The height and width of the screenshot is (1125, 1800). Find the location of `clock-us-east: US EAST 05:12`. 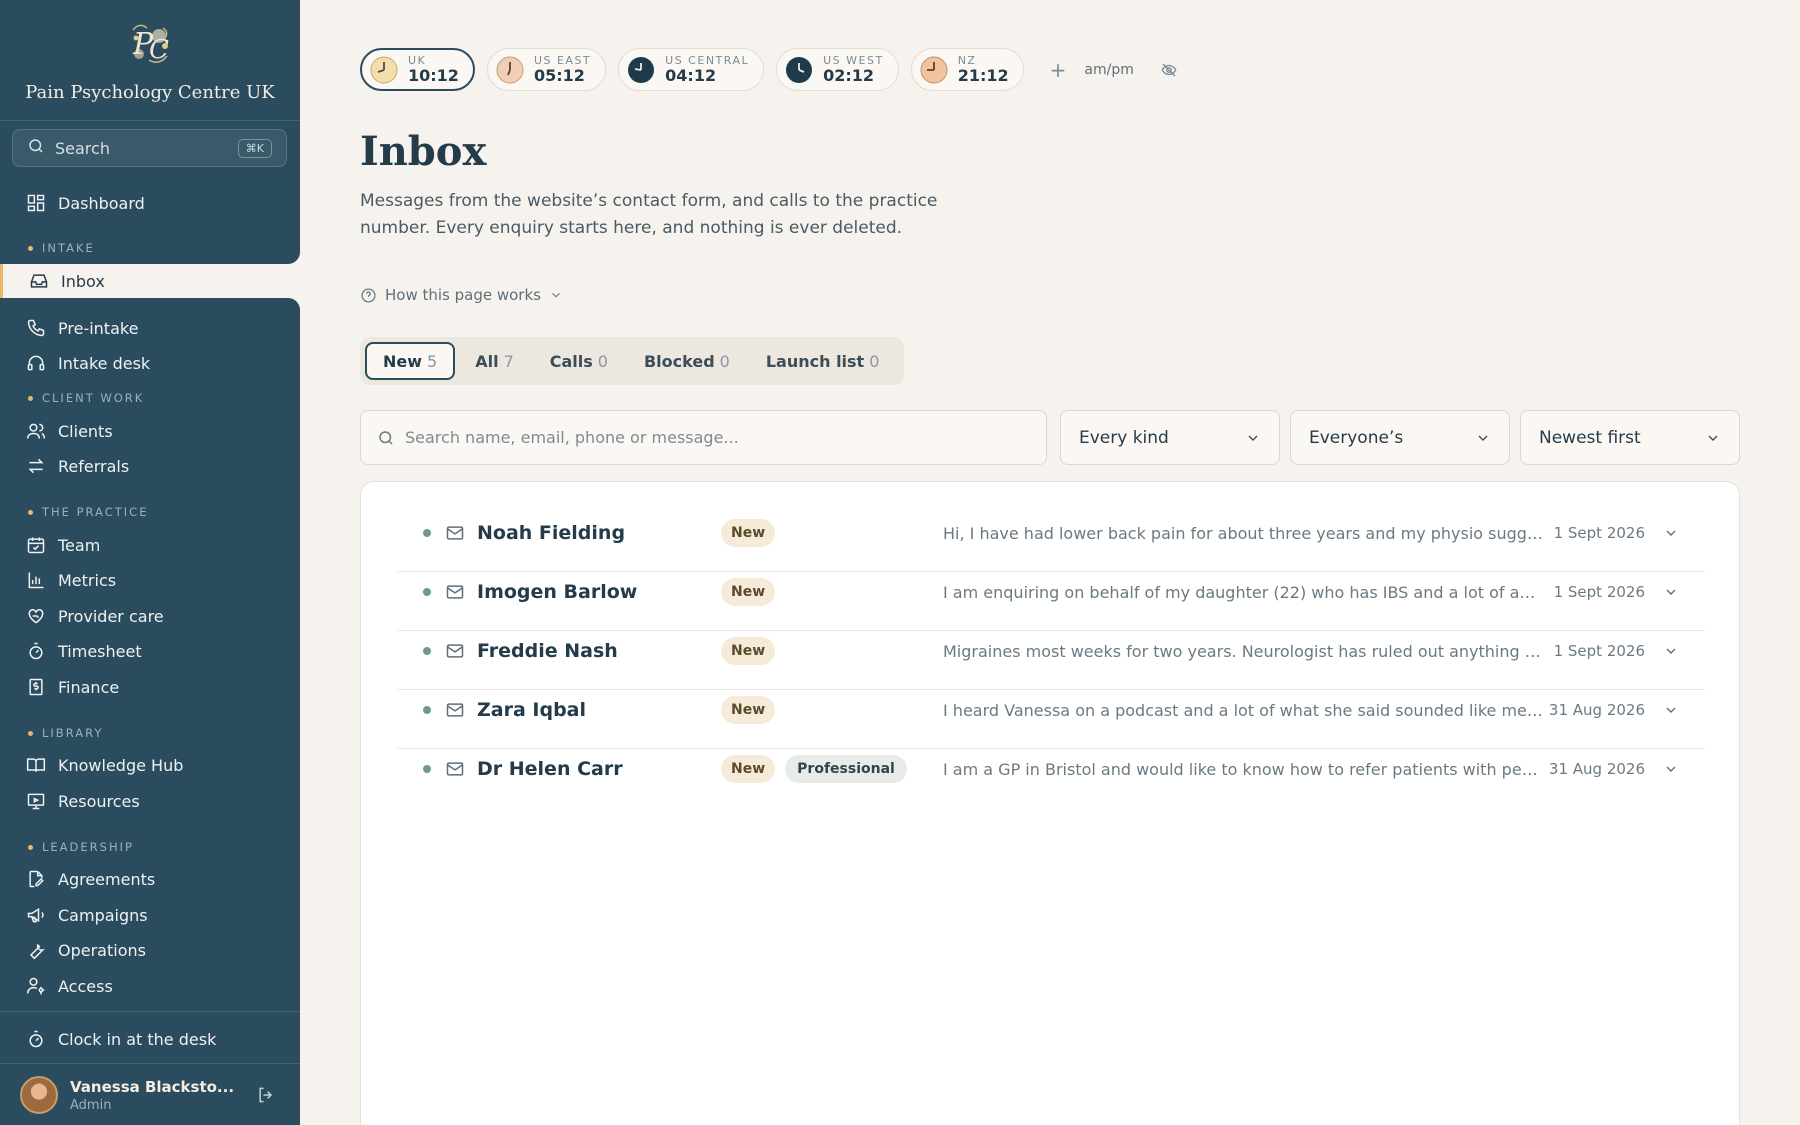

clock-us-east: US EAST 05:12 is located at coordinates (546, 69).